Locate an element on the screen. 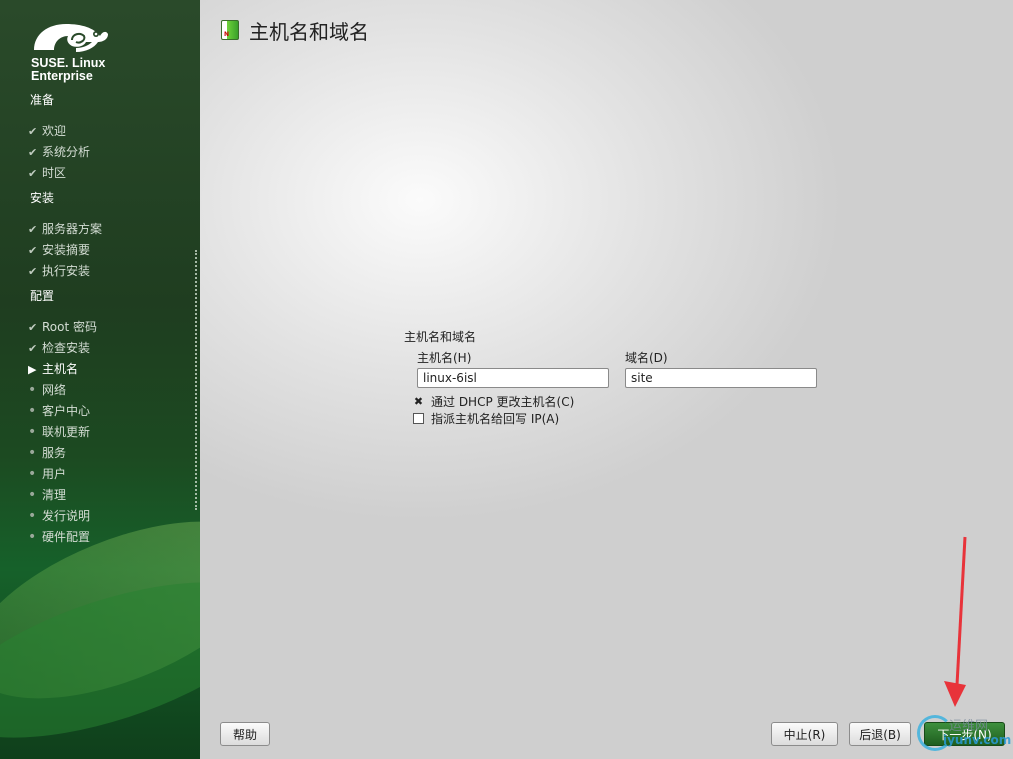 The width and height of the screenshot is (1013, 759). logo-line2: Enterprise is located at coordinates (62, 76).